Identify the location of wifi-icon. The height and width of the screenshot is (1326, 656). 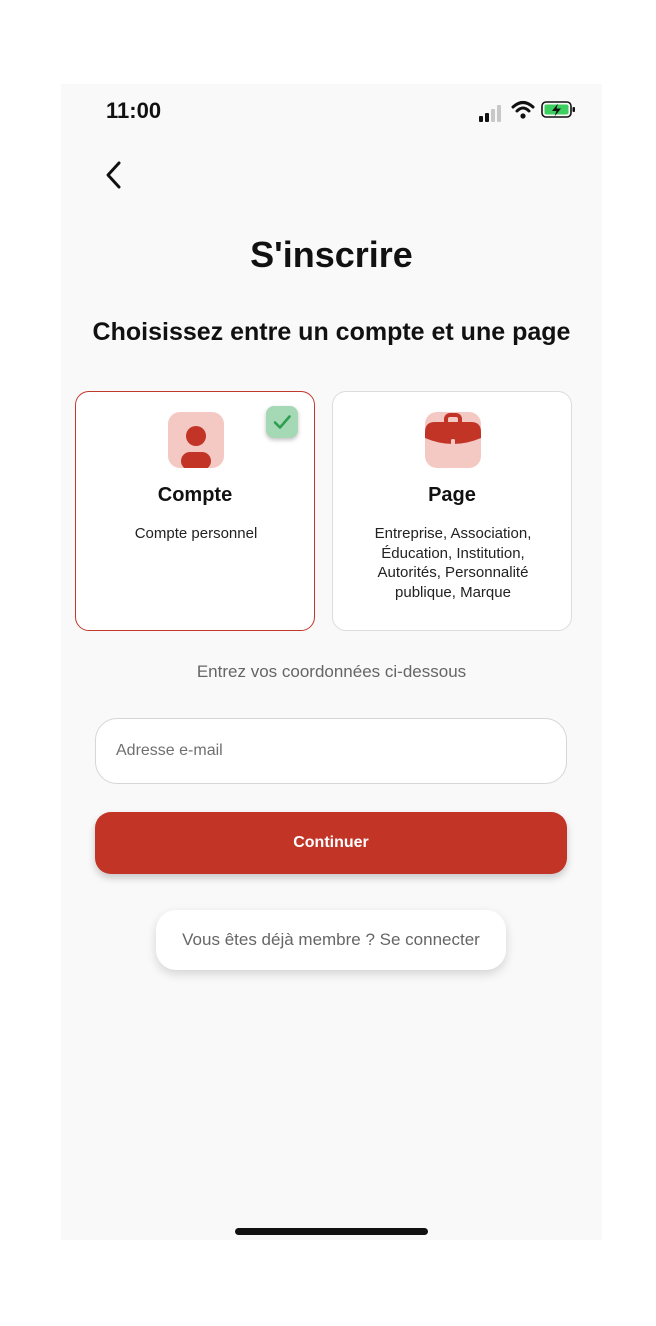
(523, 110).